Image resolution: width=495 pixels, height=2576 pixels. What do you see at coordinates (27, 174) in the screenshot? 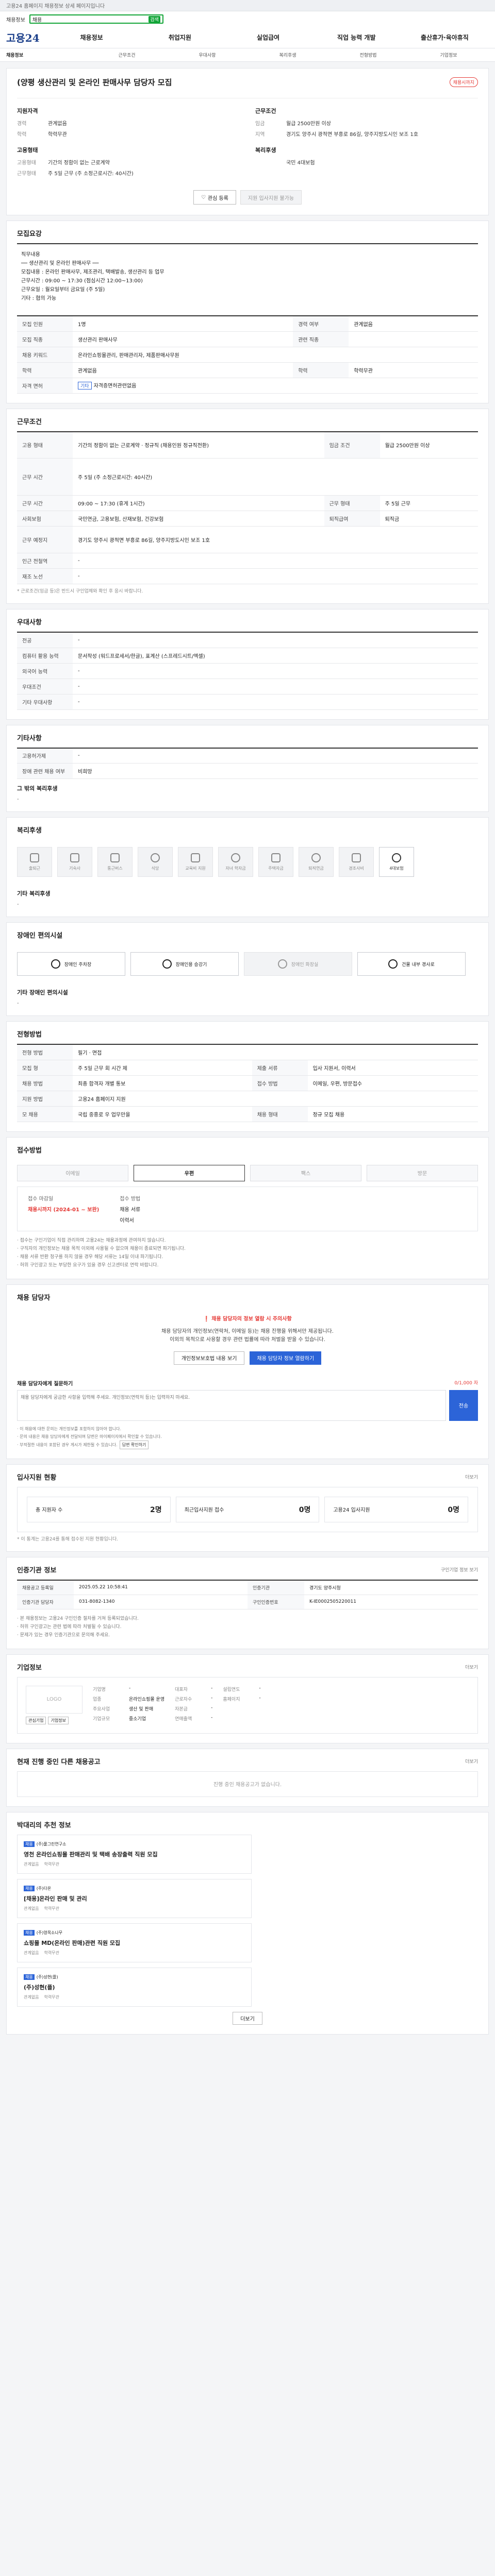
I see `summary-key: 근무형태` at bounding box center [27, 174].